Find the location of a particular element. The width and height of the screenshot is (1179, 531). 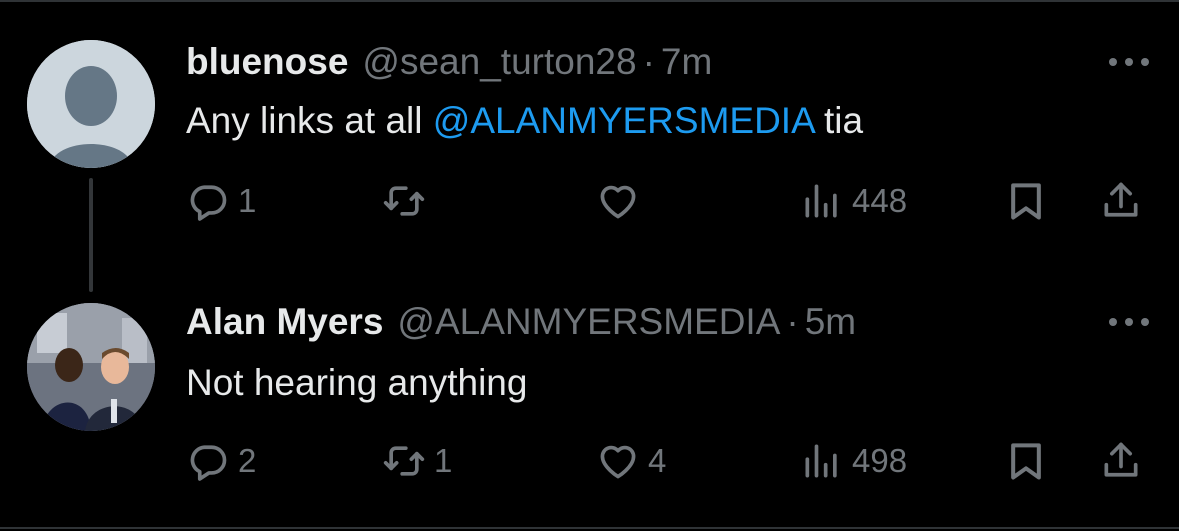

profile-photo is located at coordinates (91, 367).